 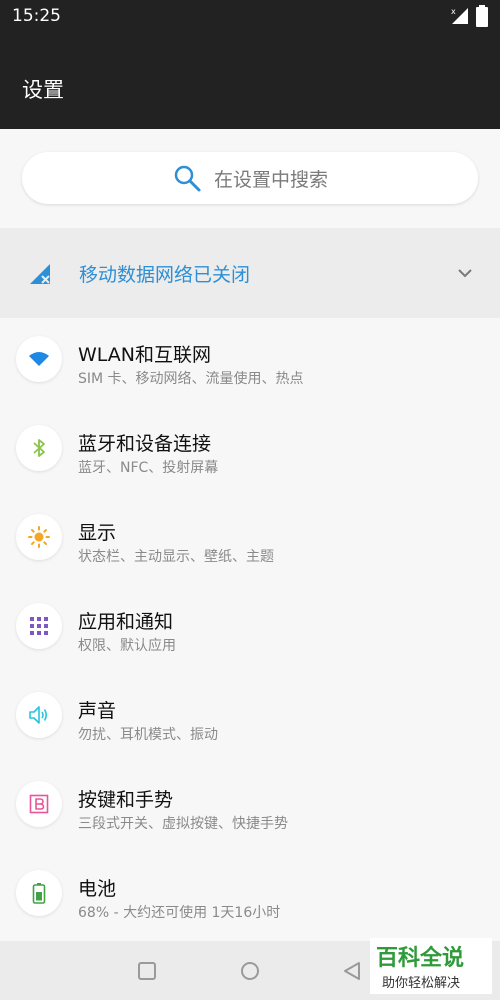 I want to click on setting-title: 应用和通知, so click(x=126, y=622).